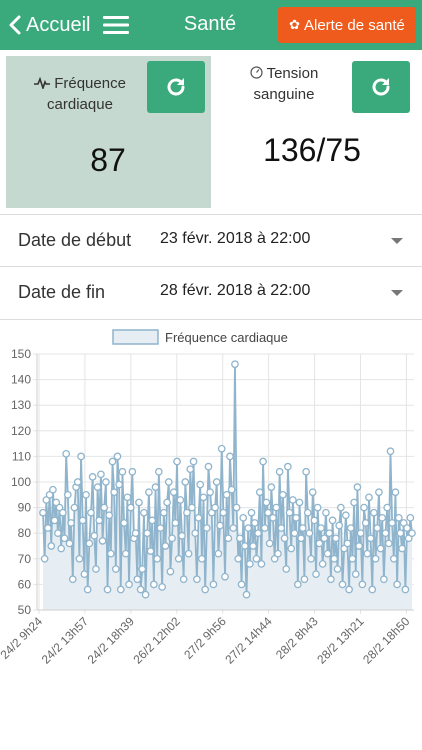 The height and width of the screenshot is (750, 422). Describe the element at coordinates (116, 25) in the screenshot. I see `hamburger-menu-icon` at that location.